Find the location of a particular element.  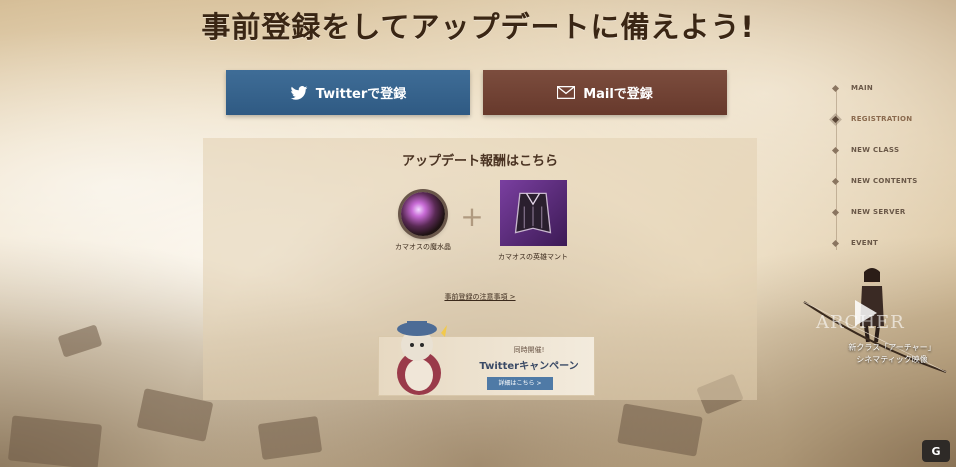

side-nav-label: MAIN is located at coordinates (862, 88).